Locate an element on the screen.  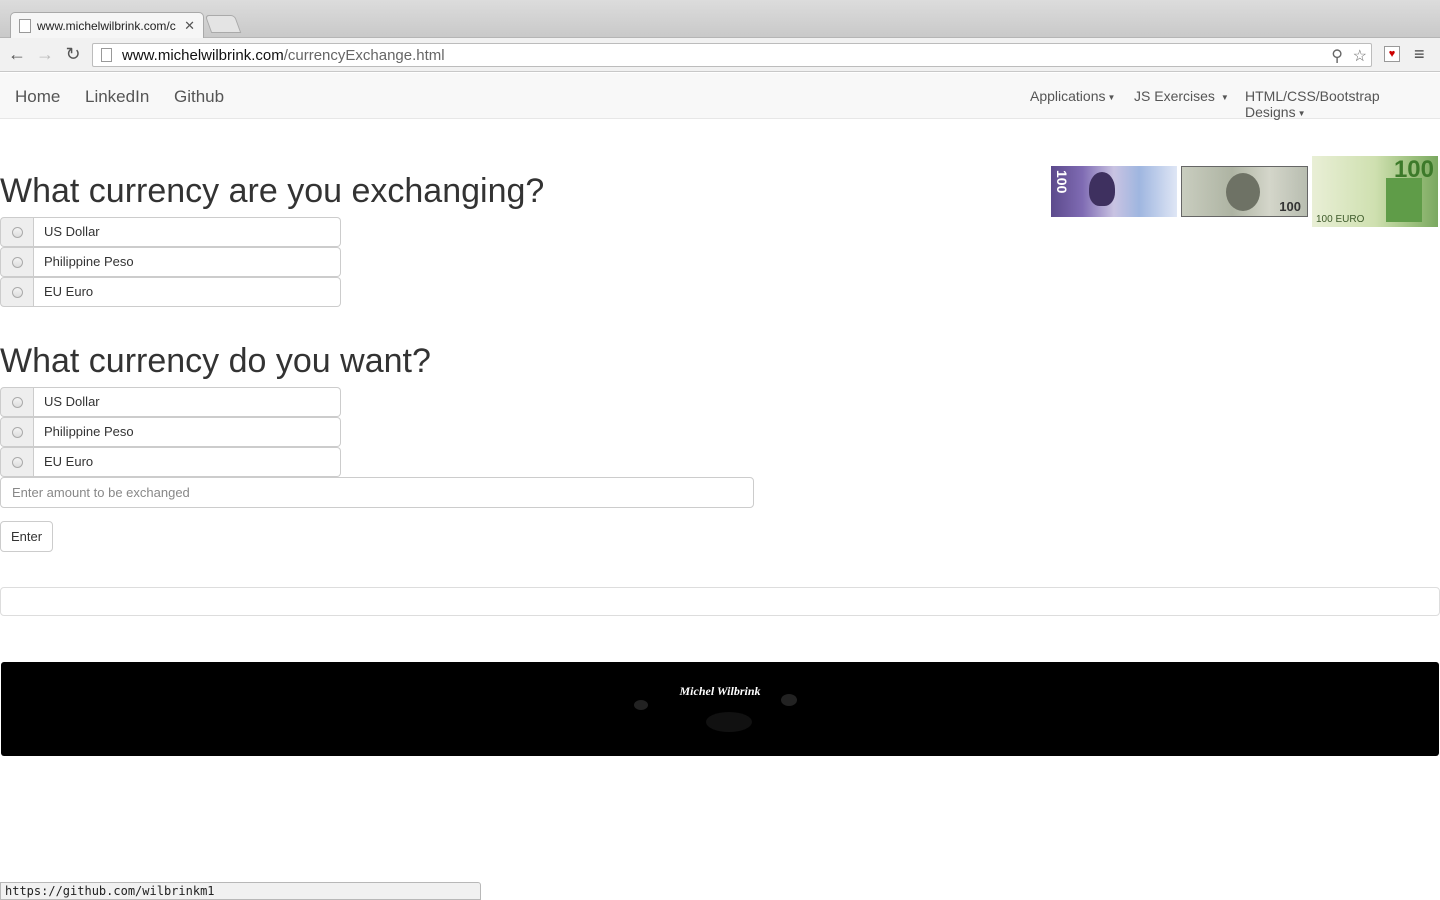
from-option-eur: EU Euro is located at coordinates (170, 292).